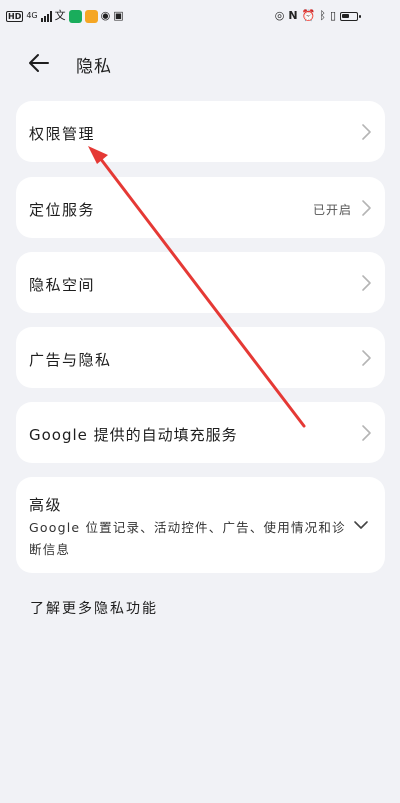 Image resolution: width=400 pixels, height=803 pixels. What do you see at coordinates (293, 15) in the screenshot?
I see `nfc-icon: N` at bounding box center [293, 15].